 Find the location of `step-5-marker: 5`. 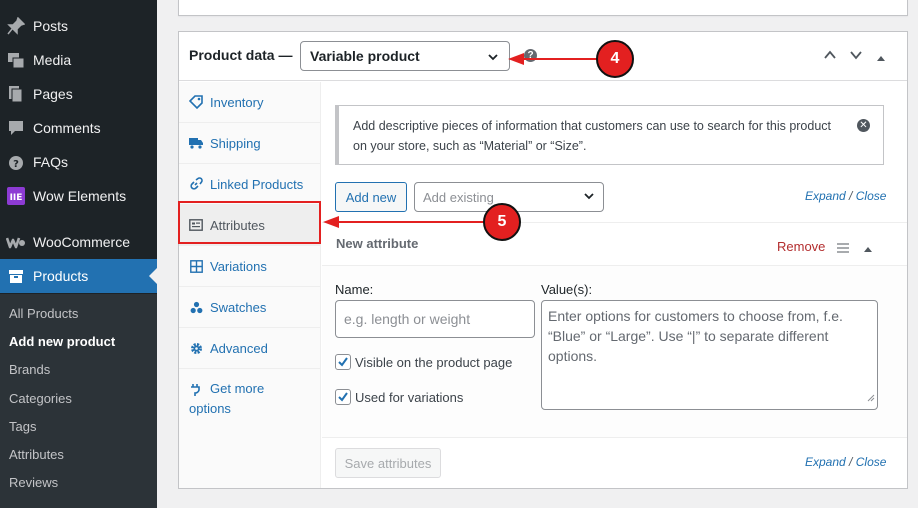

step-5-marker: 5 is located at coordinates (502, 222).